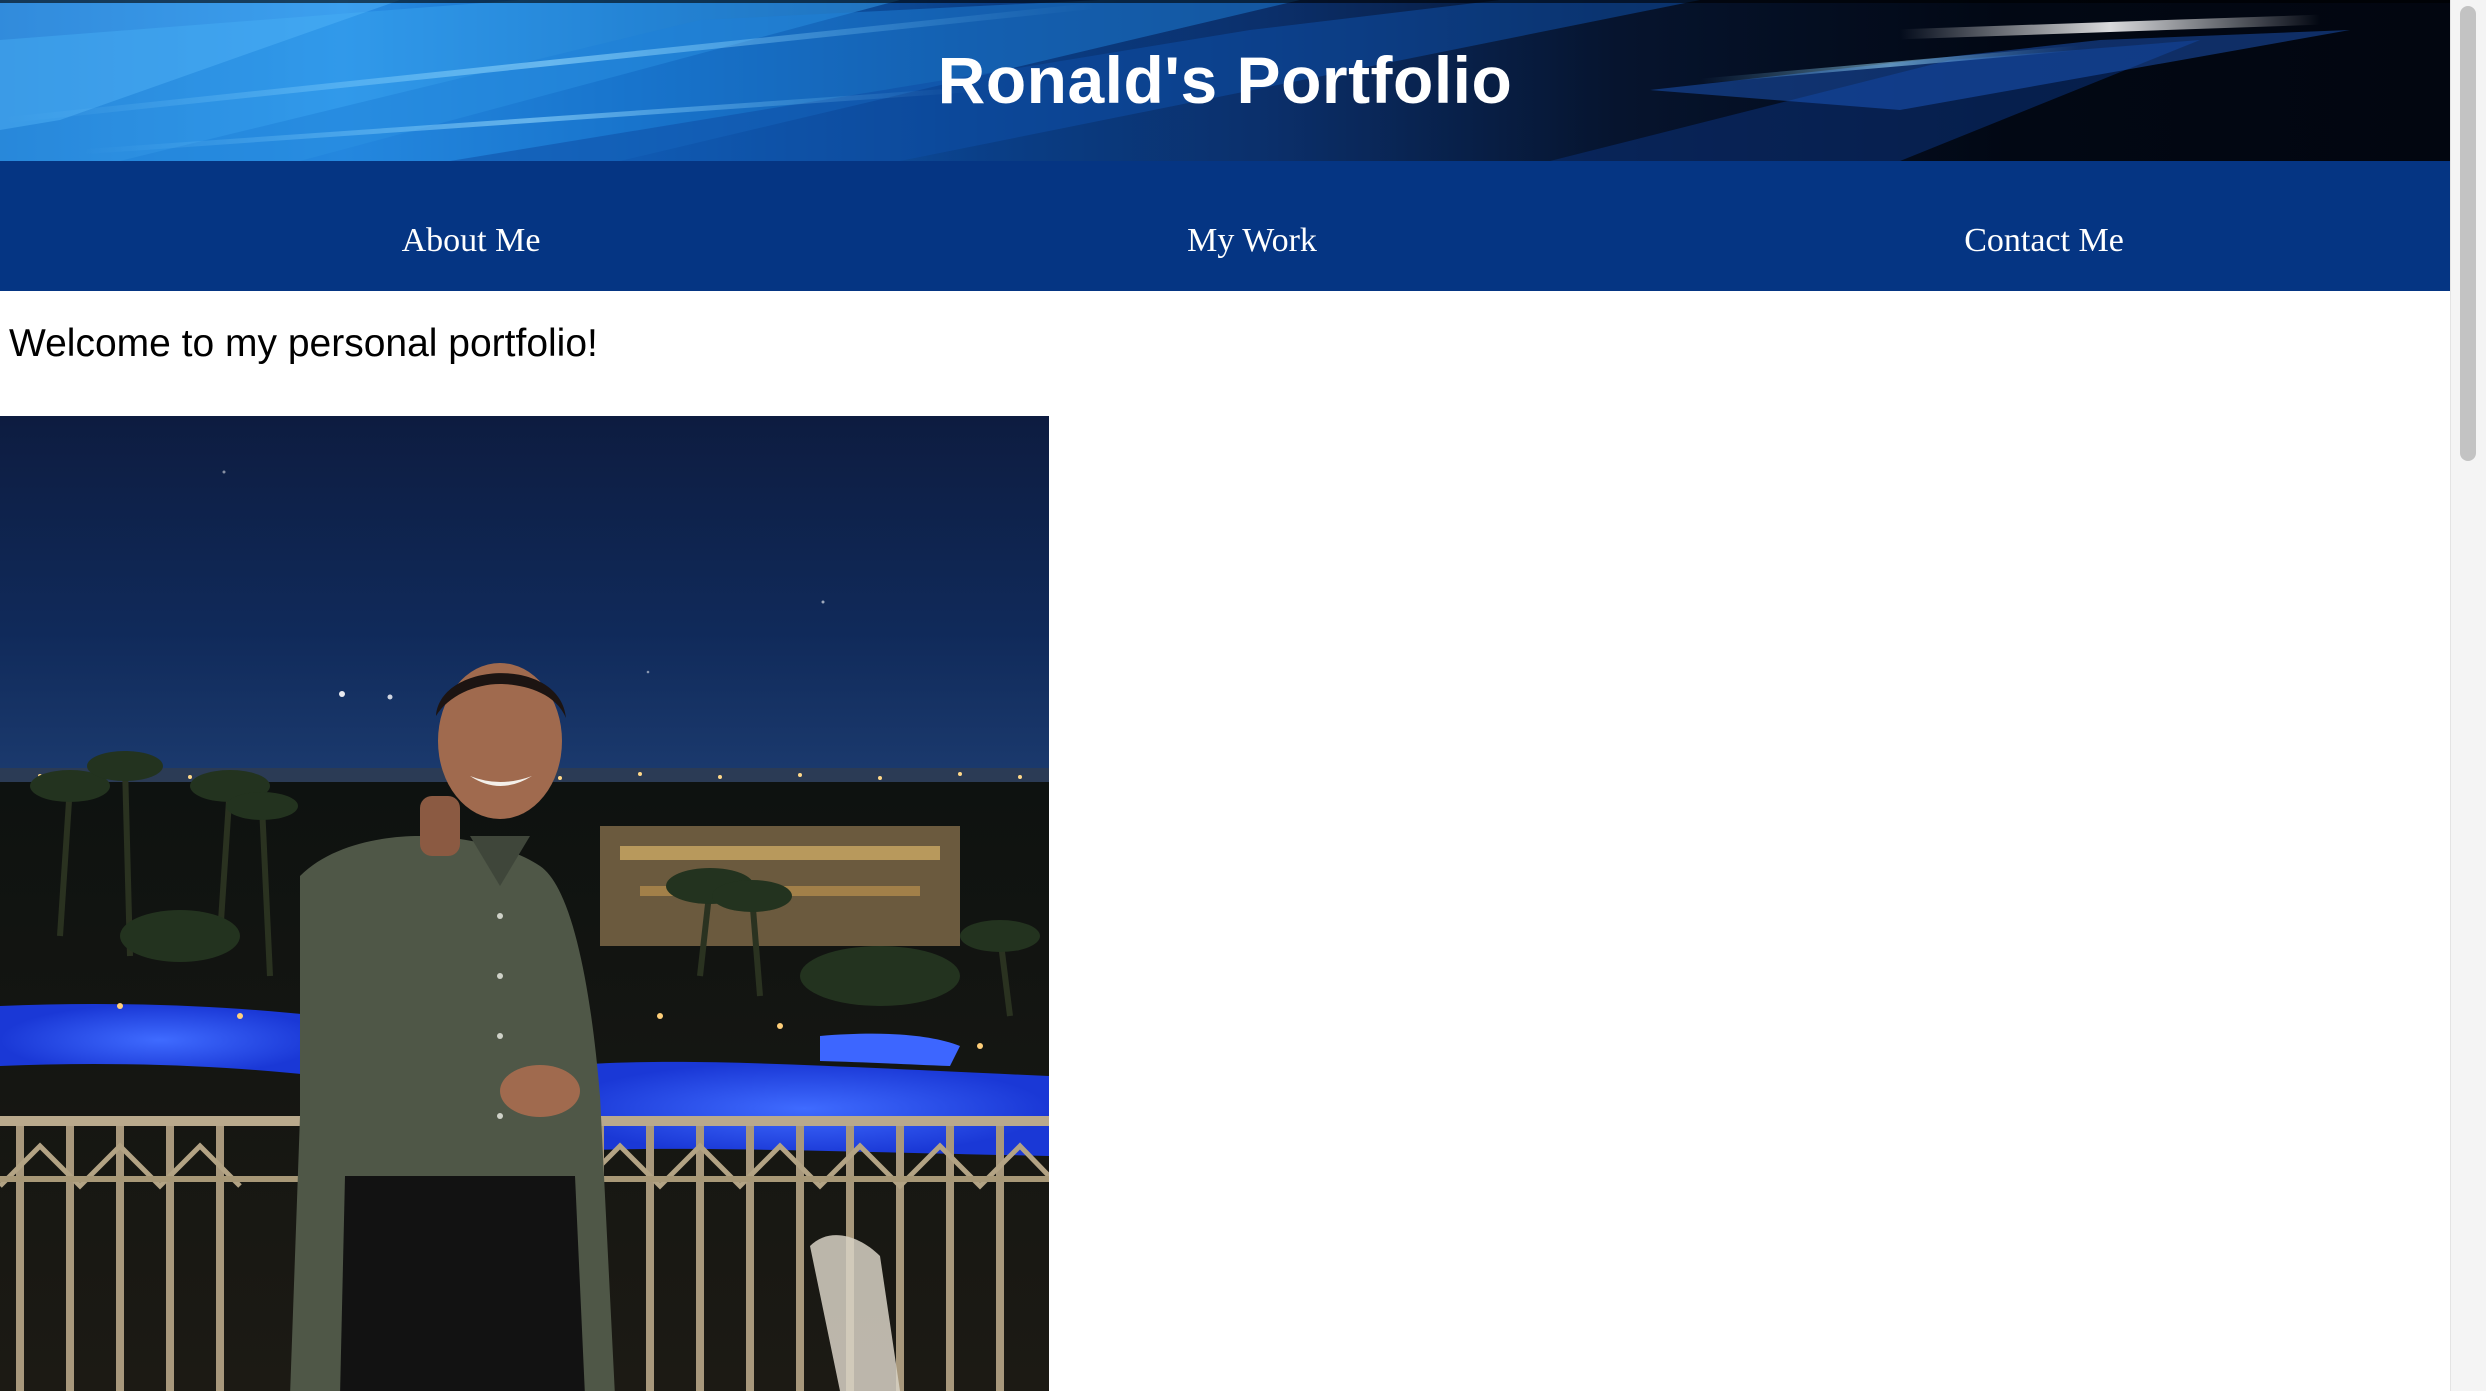 Image resolution: width=2486 pixels, height=1391 pixels. I want to click on page-title: Ronald's Portfolio, so click(1225, 80).